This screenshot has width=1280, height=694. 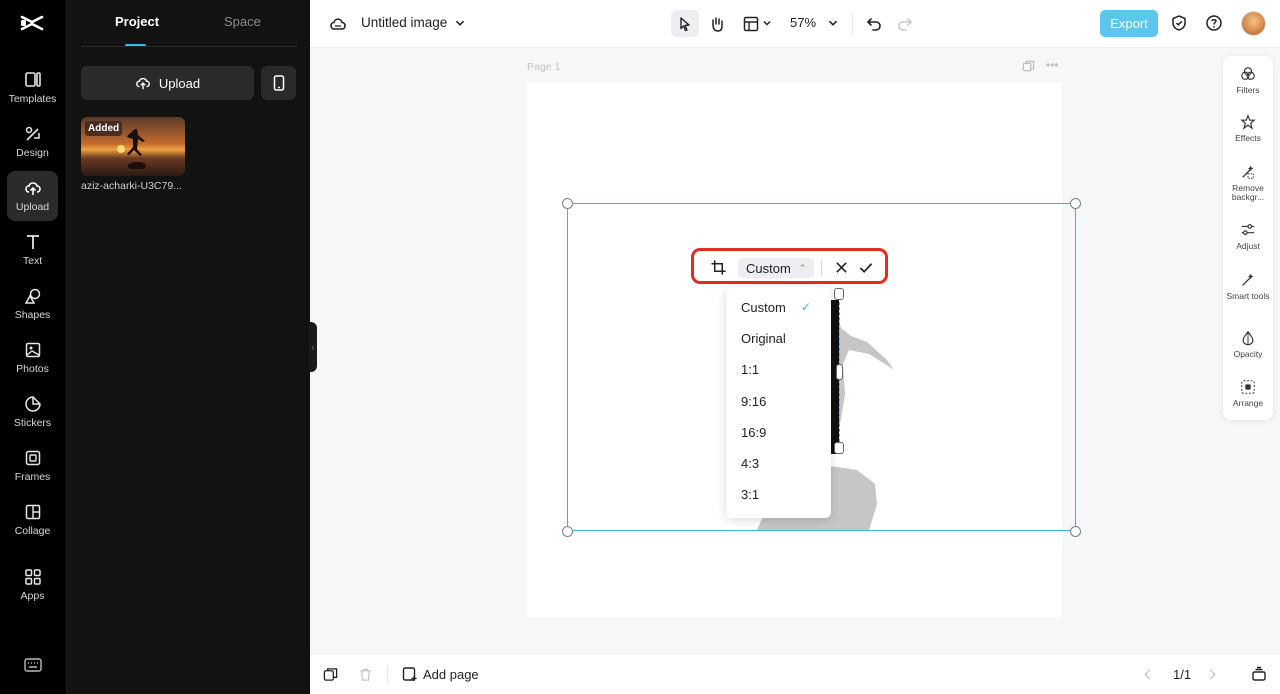 I want to click on aspect-ratio-menu: Custom ✓ Original 1:1 9:16 16:9 4:3 3:1, so click(x=778, y=402).